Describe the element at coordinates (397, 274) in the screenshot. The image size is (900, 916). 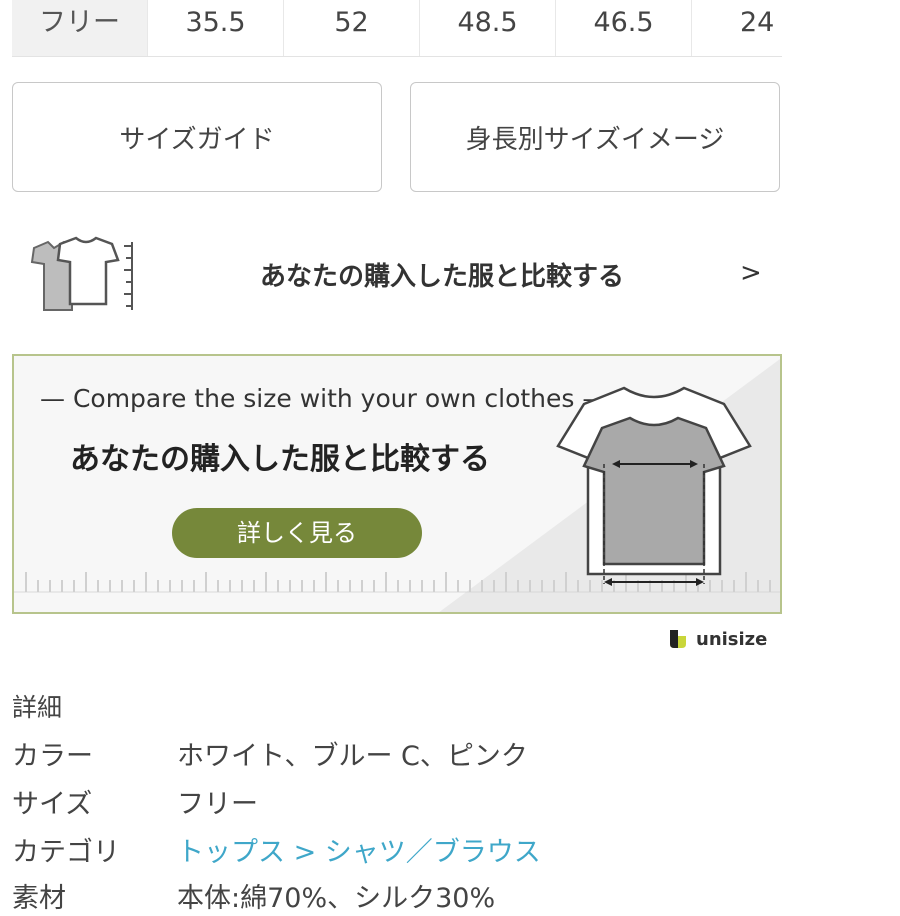
I see `compare-clothes-link: あなたの購入した服と比較する >` at that location.